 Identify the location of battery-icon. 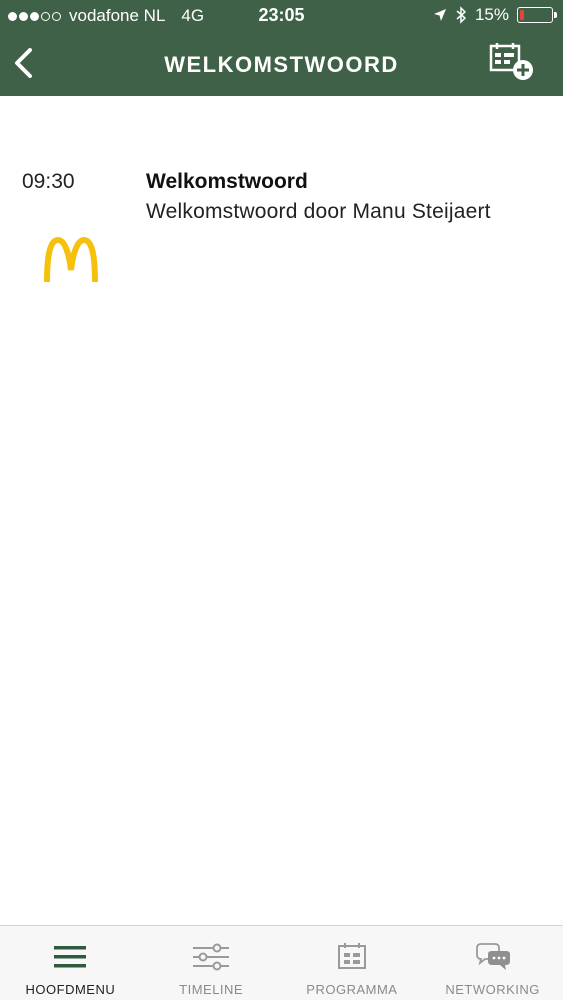
(537, 15).